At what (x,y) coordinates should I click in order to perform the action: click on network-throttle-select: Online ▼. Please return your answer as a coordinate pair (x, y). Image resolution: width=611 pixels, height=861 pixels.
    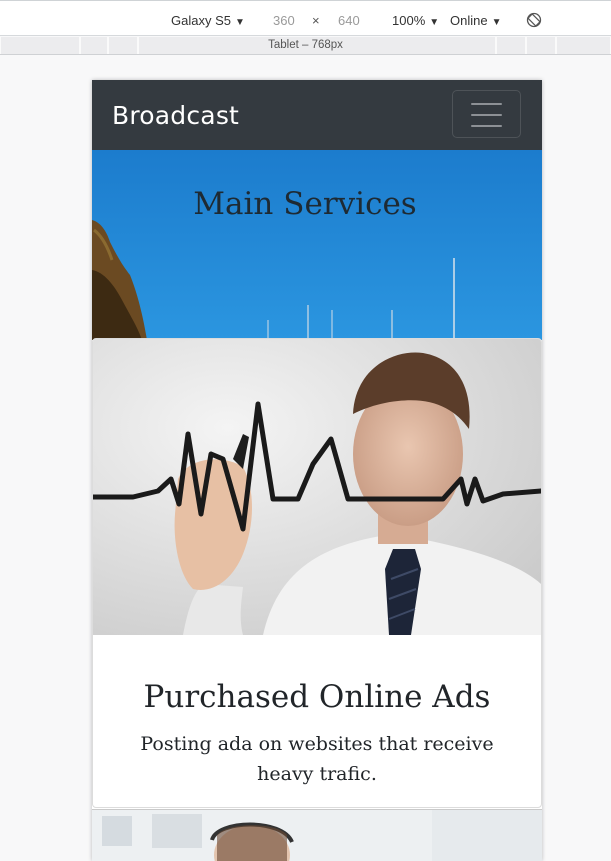
    Looking at the image, I should click on (475, 22).